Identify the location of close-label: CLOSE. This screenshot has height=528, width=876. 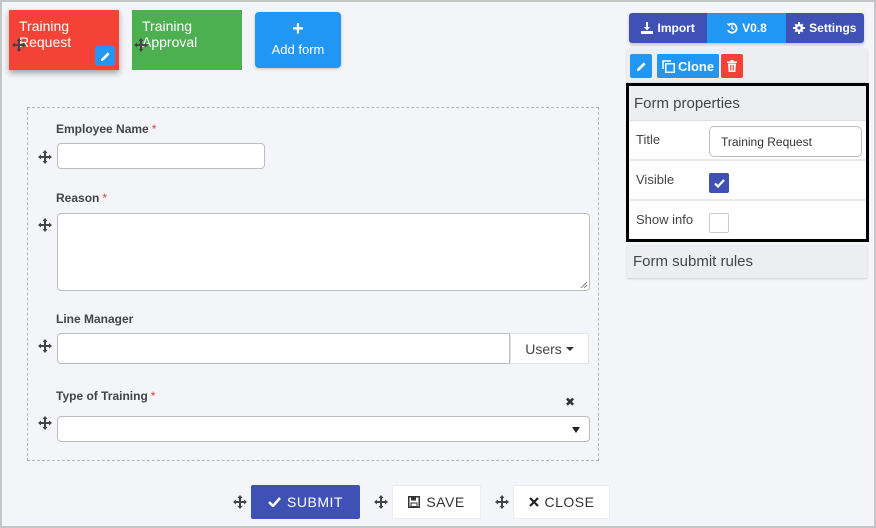
(569, 502).